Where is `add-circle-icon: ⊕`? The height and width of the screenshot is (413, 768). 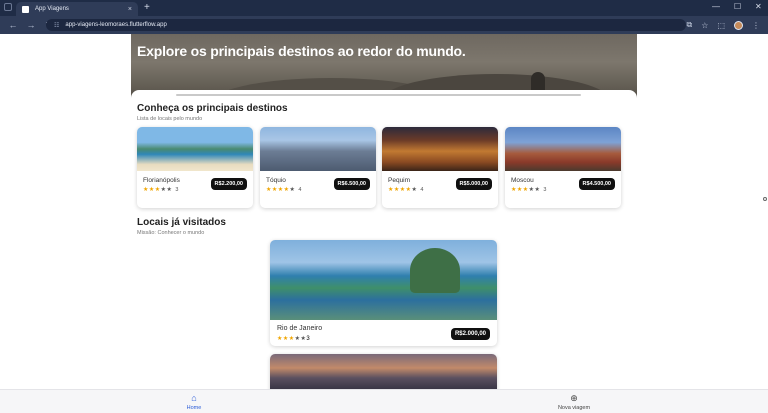
add-circle-icon: ⊕ is located at coordinates (574, 398).